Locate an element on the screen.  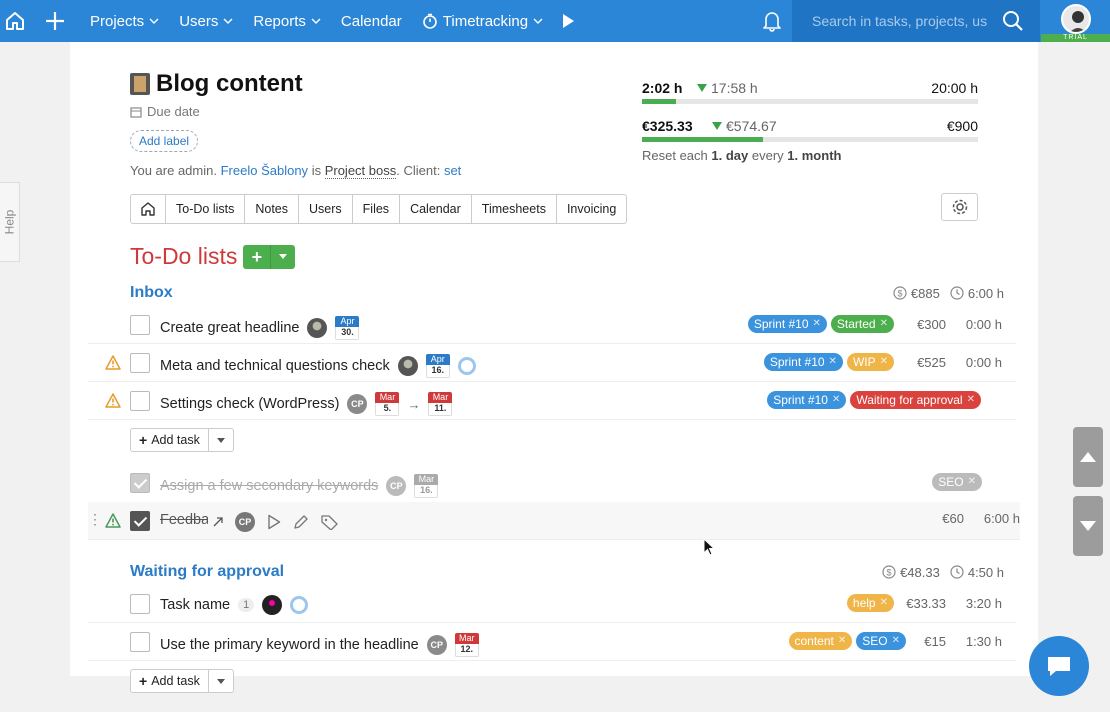
tab-users: Users is located at coordinates (326, 209).